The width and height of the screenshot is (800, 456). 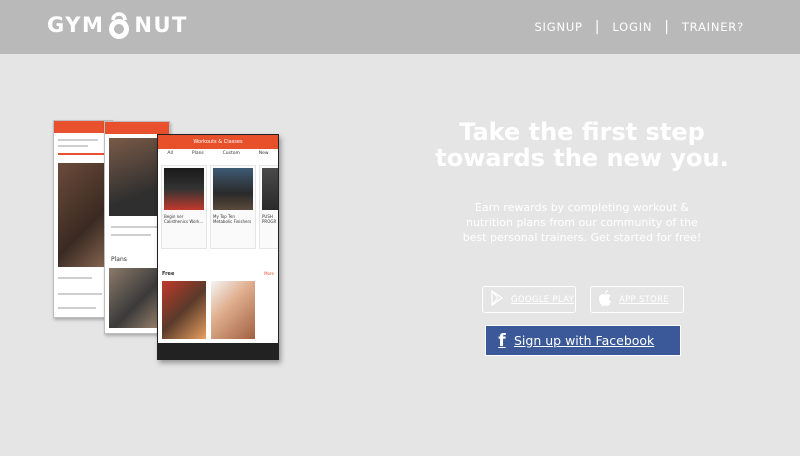 I want to click on app-title-bar: Workouts & Classes, so click(x=218, y=142).